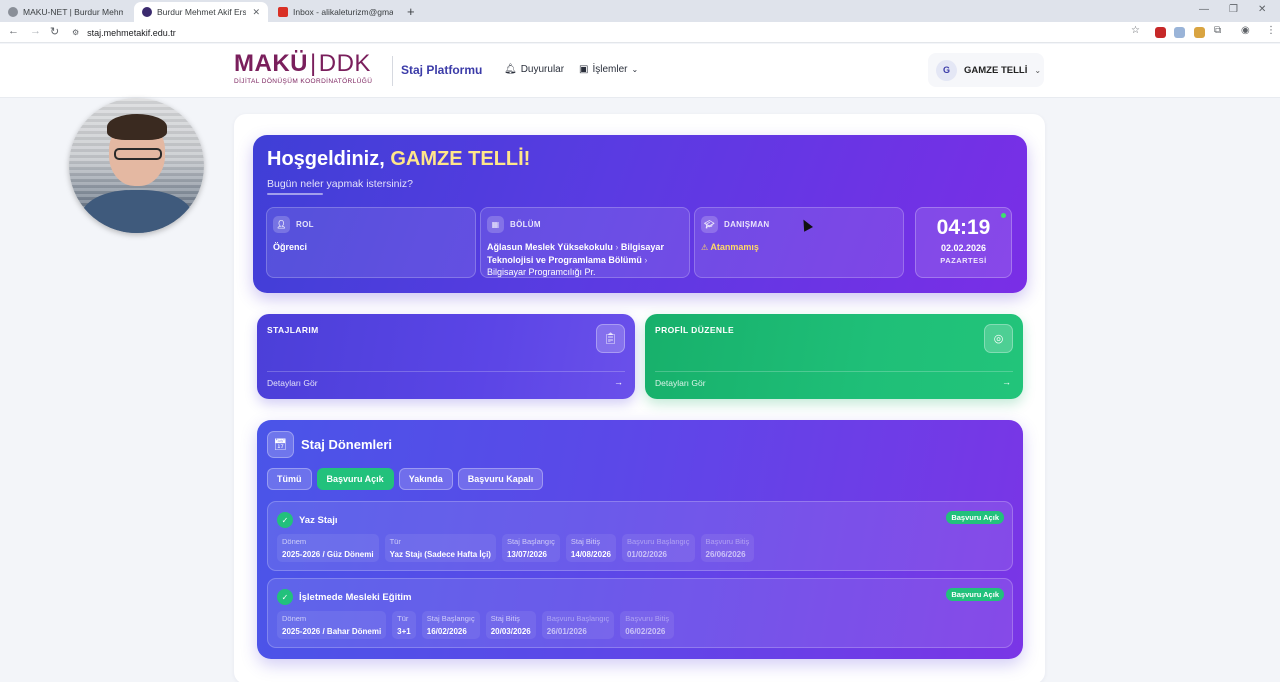 This screenshot has height=682, width=1280. What do you see at coordinates (440, 548) in the screenshot?
I see `period-field: Tür Yaz Stajı (Sadece Hafta İçi)` at bounding box center [440, 548].